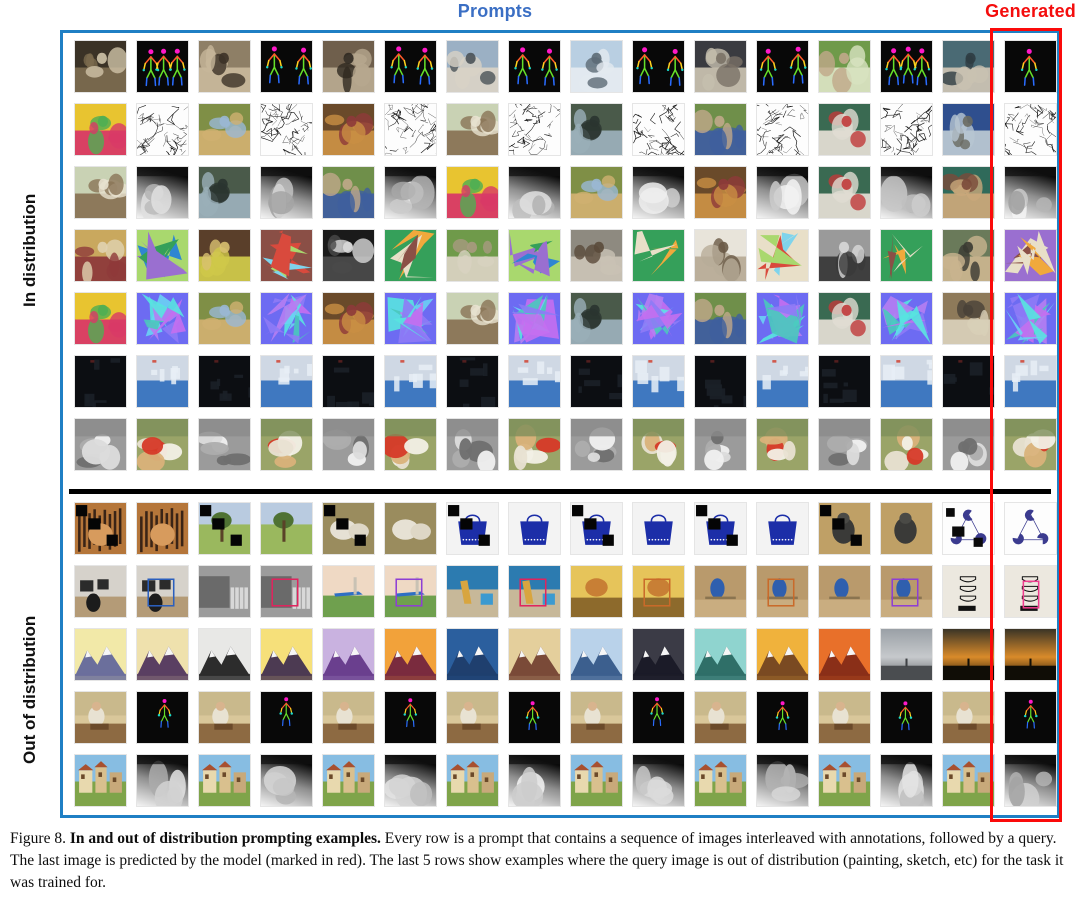  What do you see at coordinates (560, 491) in the screenshot?
I see `section-divider` at bounding box center [560, 491].